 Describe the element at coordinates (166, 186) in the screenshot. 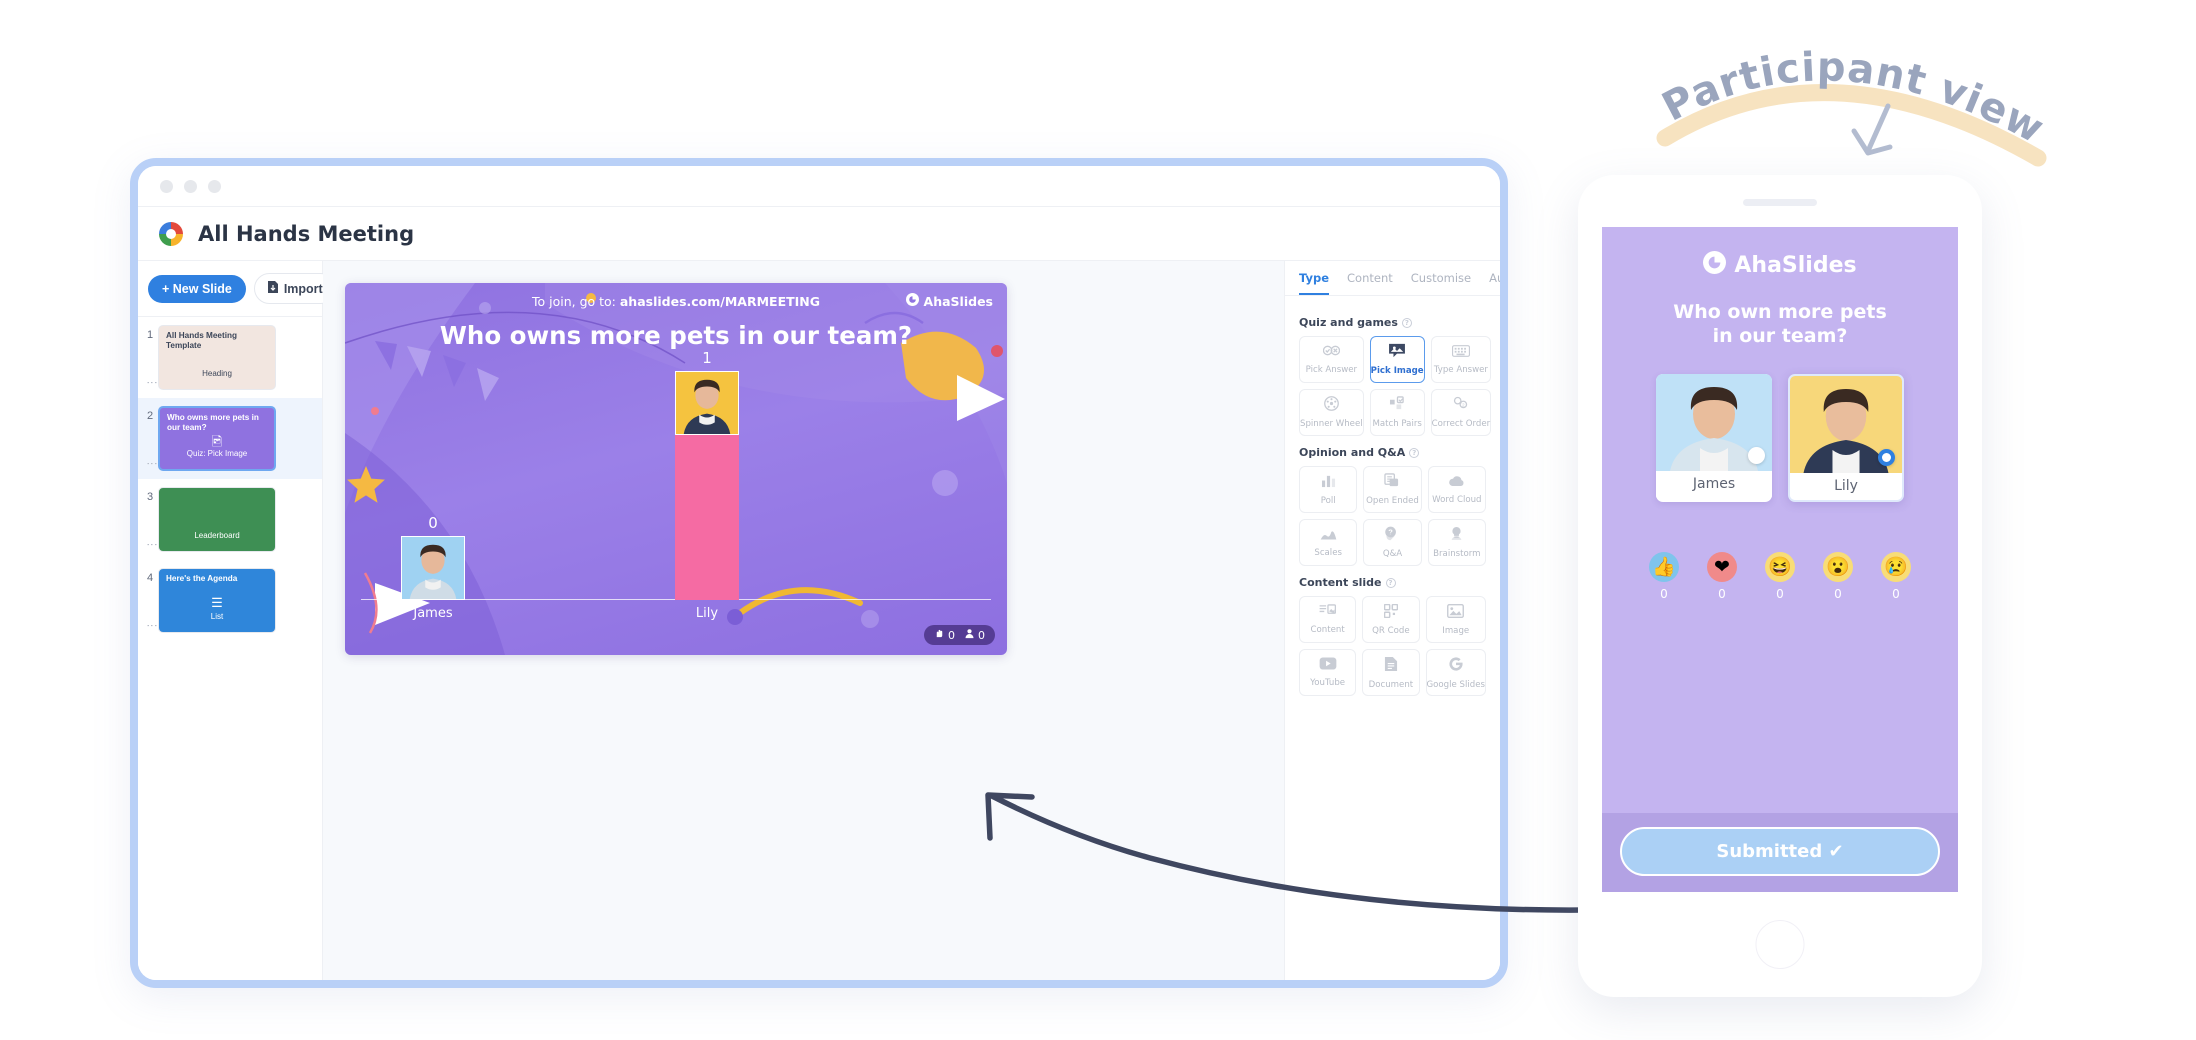

I see `window-close-dot` at that location.